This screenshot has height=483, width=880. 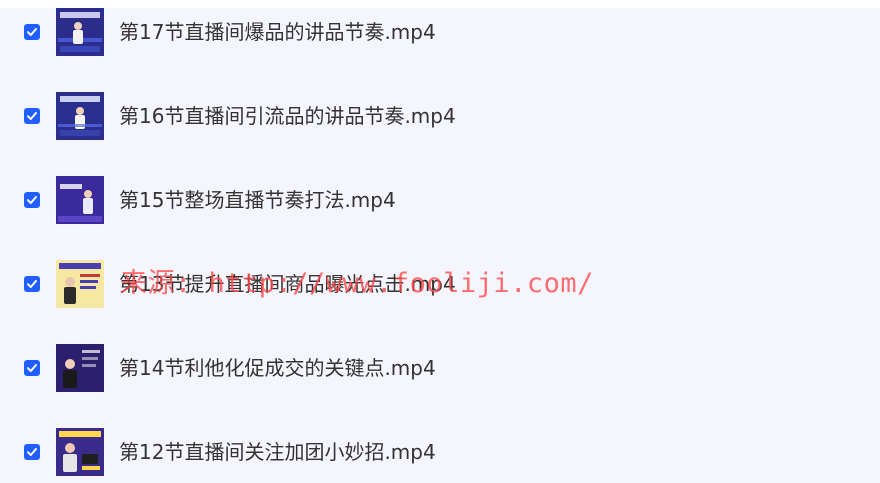 I want to click on file-name: 第12节直播间关注加团小妙招.mp4, so click(x=277, y=452).